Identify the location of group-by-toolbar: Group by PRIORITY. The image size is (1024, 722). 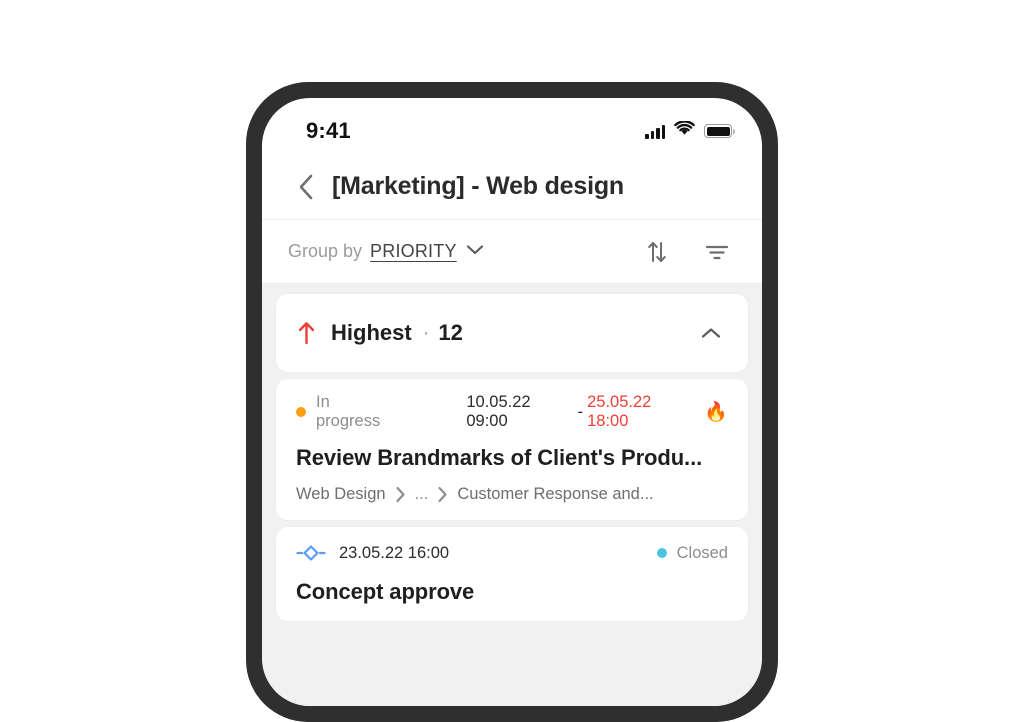
(512, 252).